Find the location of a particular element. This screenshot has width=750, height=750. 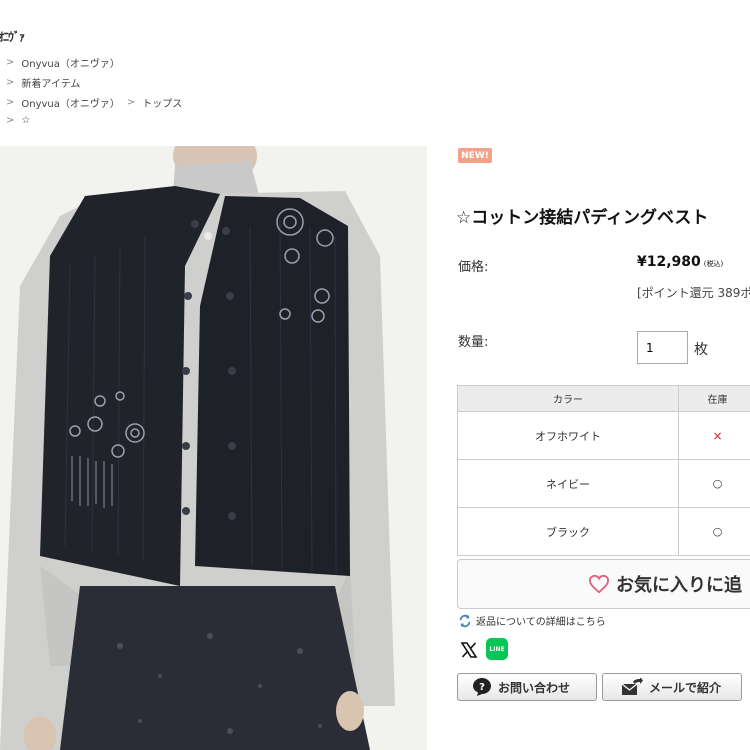

color-name: ネイビー is located at coordinates (568, 483).